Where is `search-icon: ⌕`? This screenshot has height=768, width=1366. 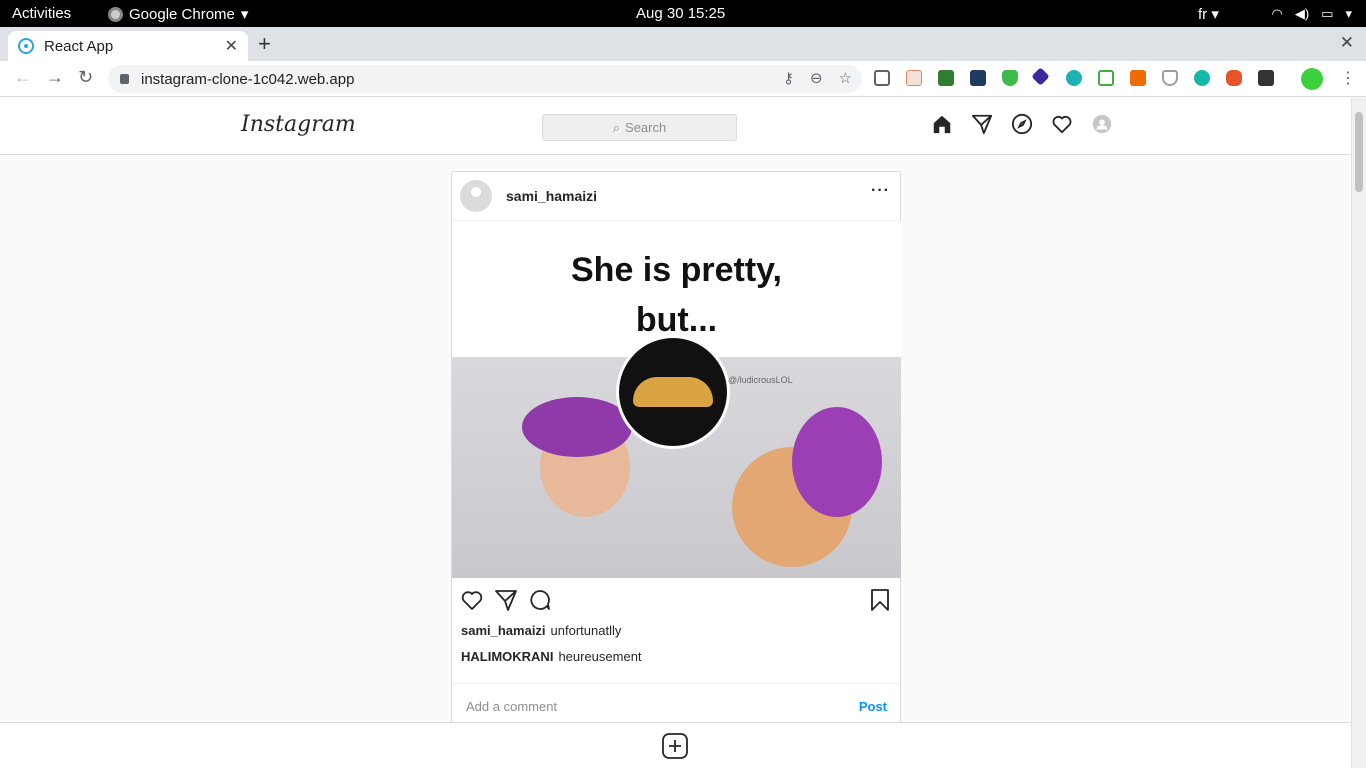 search-icon: ⌕ is located at coordinates (616, 127).